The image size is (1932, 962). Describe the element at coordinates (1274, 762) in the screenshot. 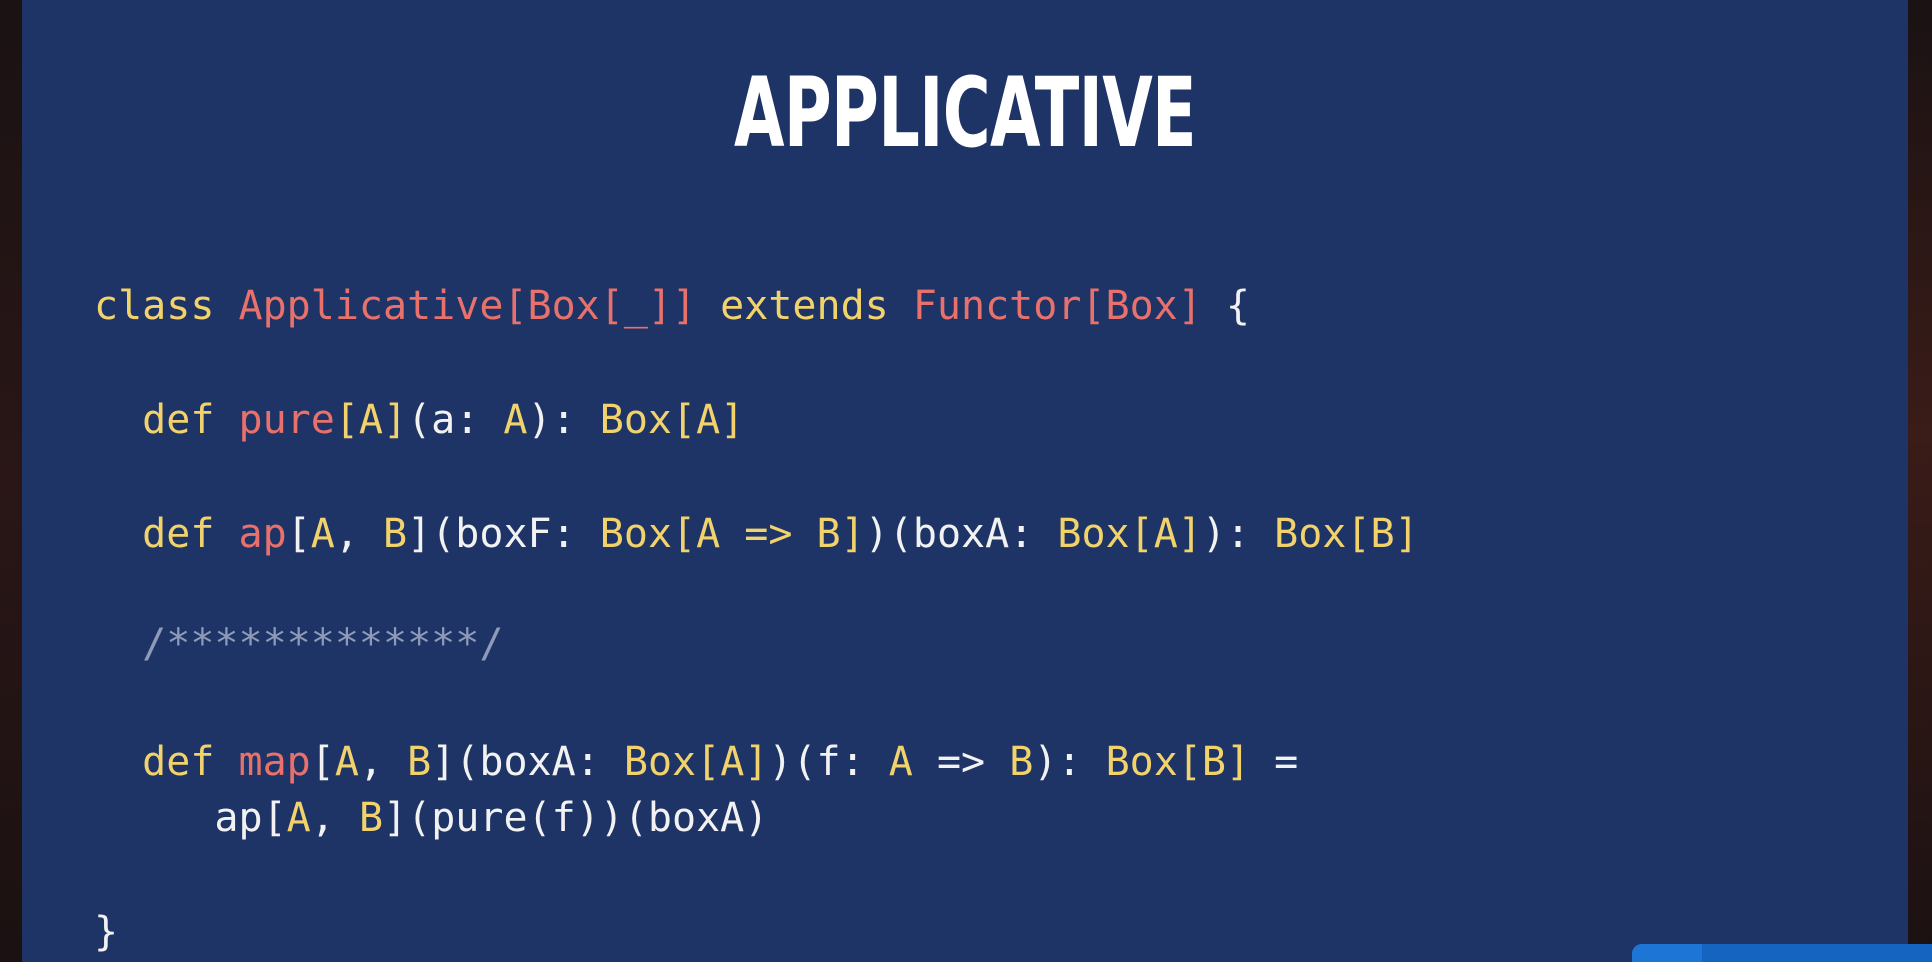

I see `equals: =` at that location.